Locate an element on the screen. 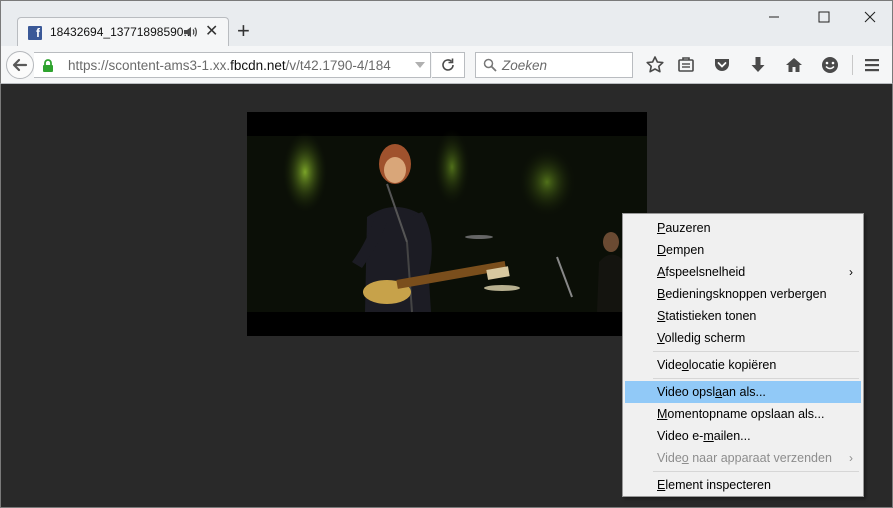 The width and height of the screenshot is (893, 508). search-icon is located at coordinates (490, 65).